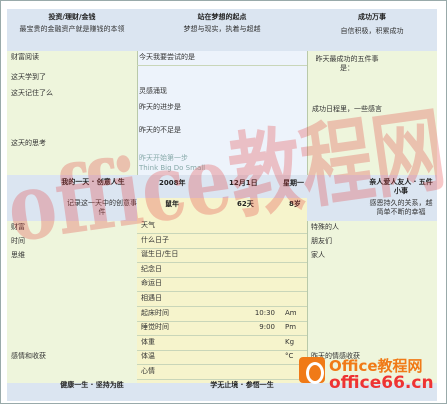 The image size is (447, 404). What do you see at coordinates (222, 65) in the screenshot?
I see `row-line` at bounding box center [222, 65].